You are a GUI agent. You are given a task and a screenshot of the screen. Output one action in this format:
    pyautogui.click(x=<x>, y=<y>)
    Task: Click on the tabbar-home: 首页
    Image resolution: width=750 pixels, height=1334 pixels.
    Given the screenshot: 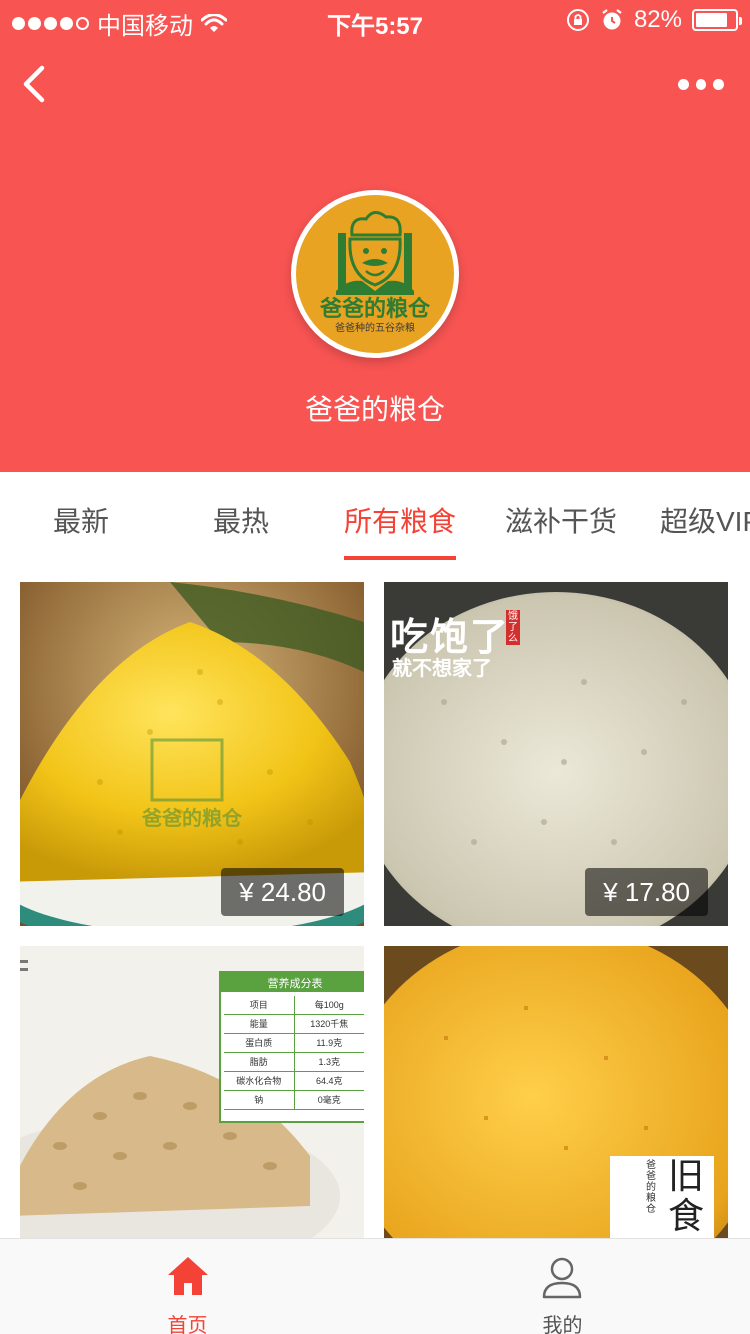 What is the action you would take?
    pyautogui.click(x=187, y=1286)
    